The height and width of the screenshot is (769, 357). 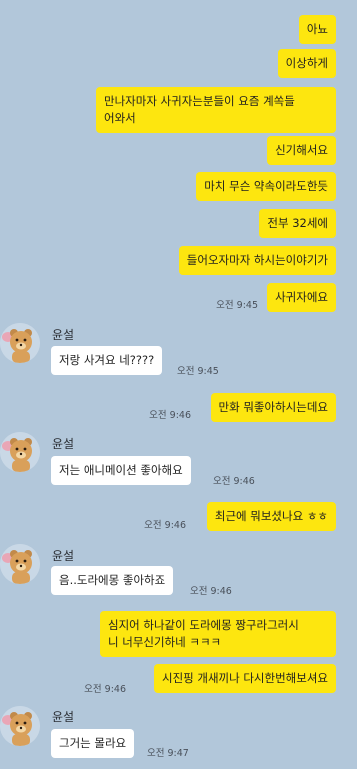 I want to click on received-message-bubble: 저랑 사겨요 네????, so click(x=107, y=360).